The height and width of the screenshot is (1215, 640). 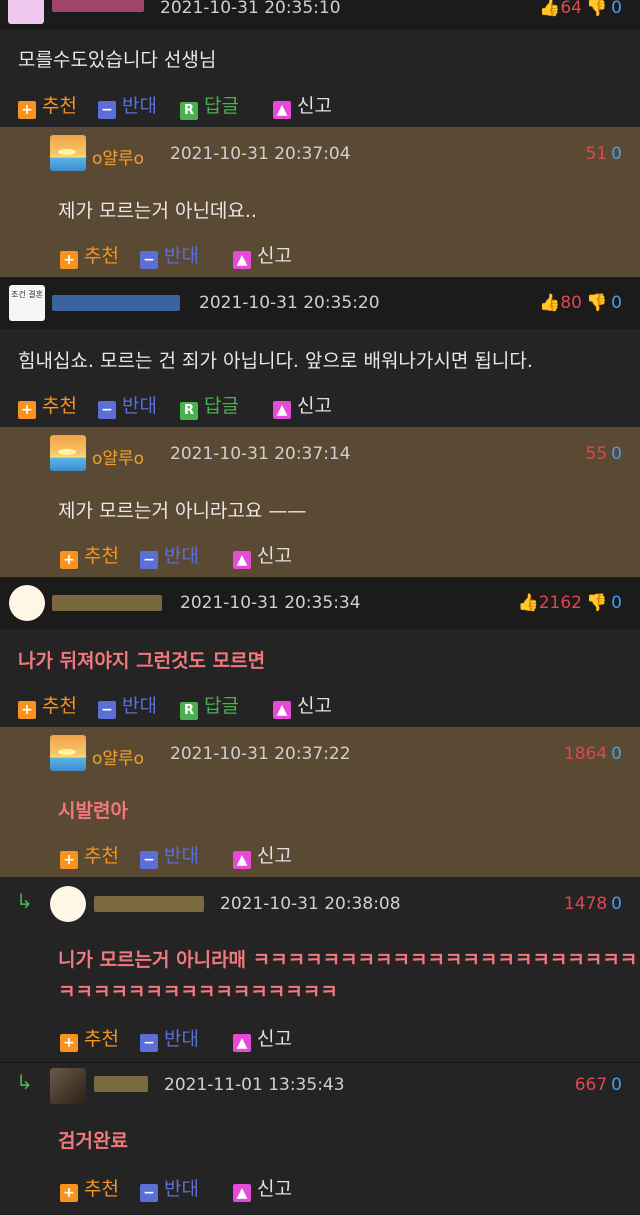 I want to click on timestamp: 2021-10-31 20:37:14, so click(x=260, y=454).